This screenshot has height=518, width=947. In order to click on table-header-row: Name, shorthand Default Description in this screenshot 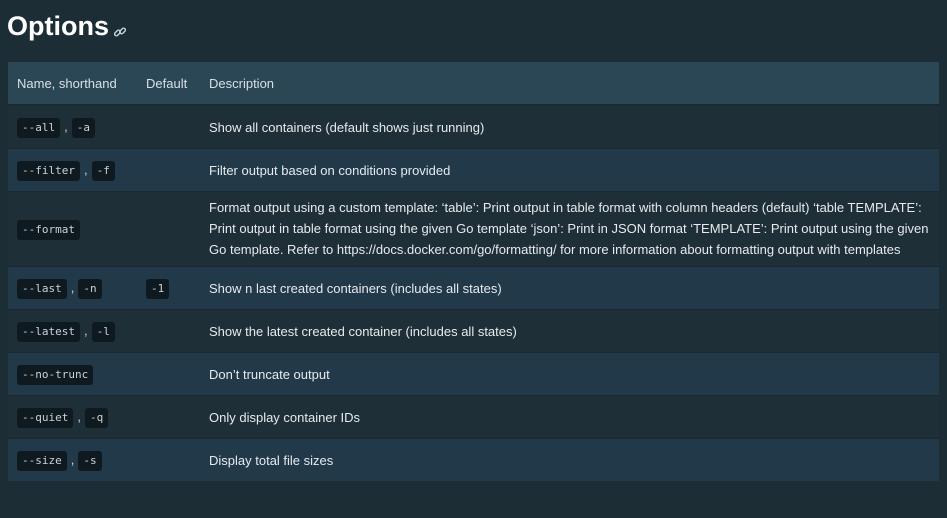, I will do `click(473, 84)`.